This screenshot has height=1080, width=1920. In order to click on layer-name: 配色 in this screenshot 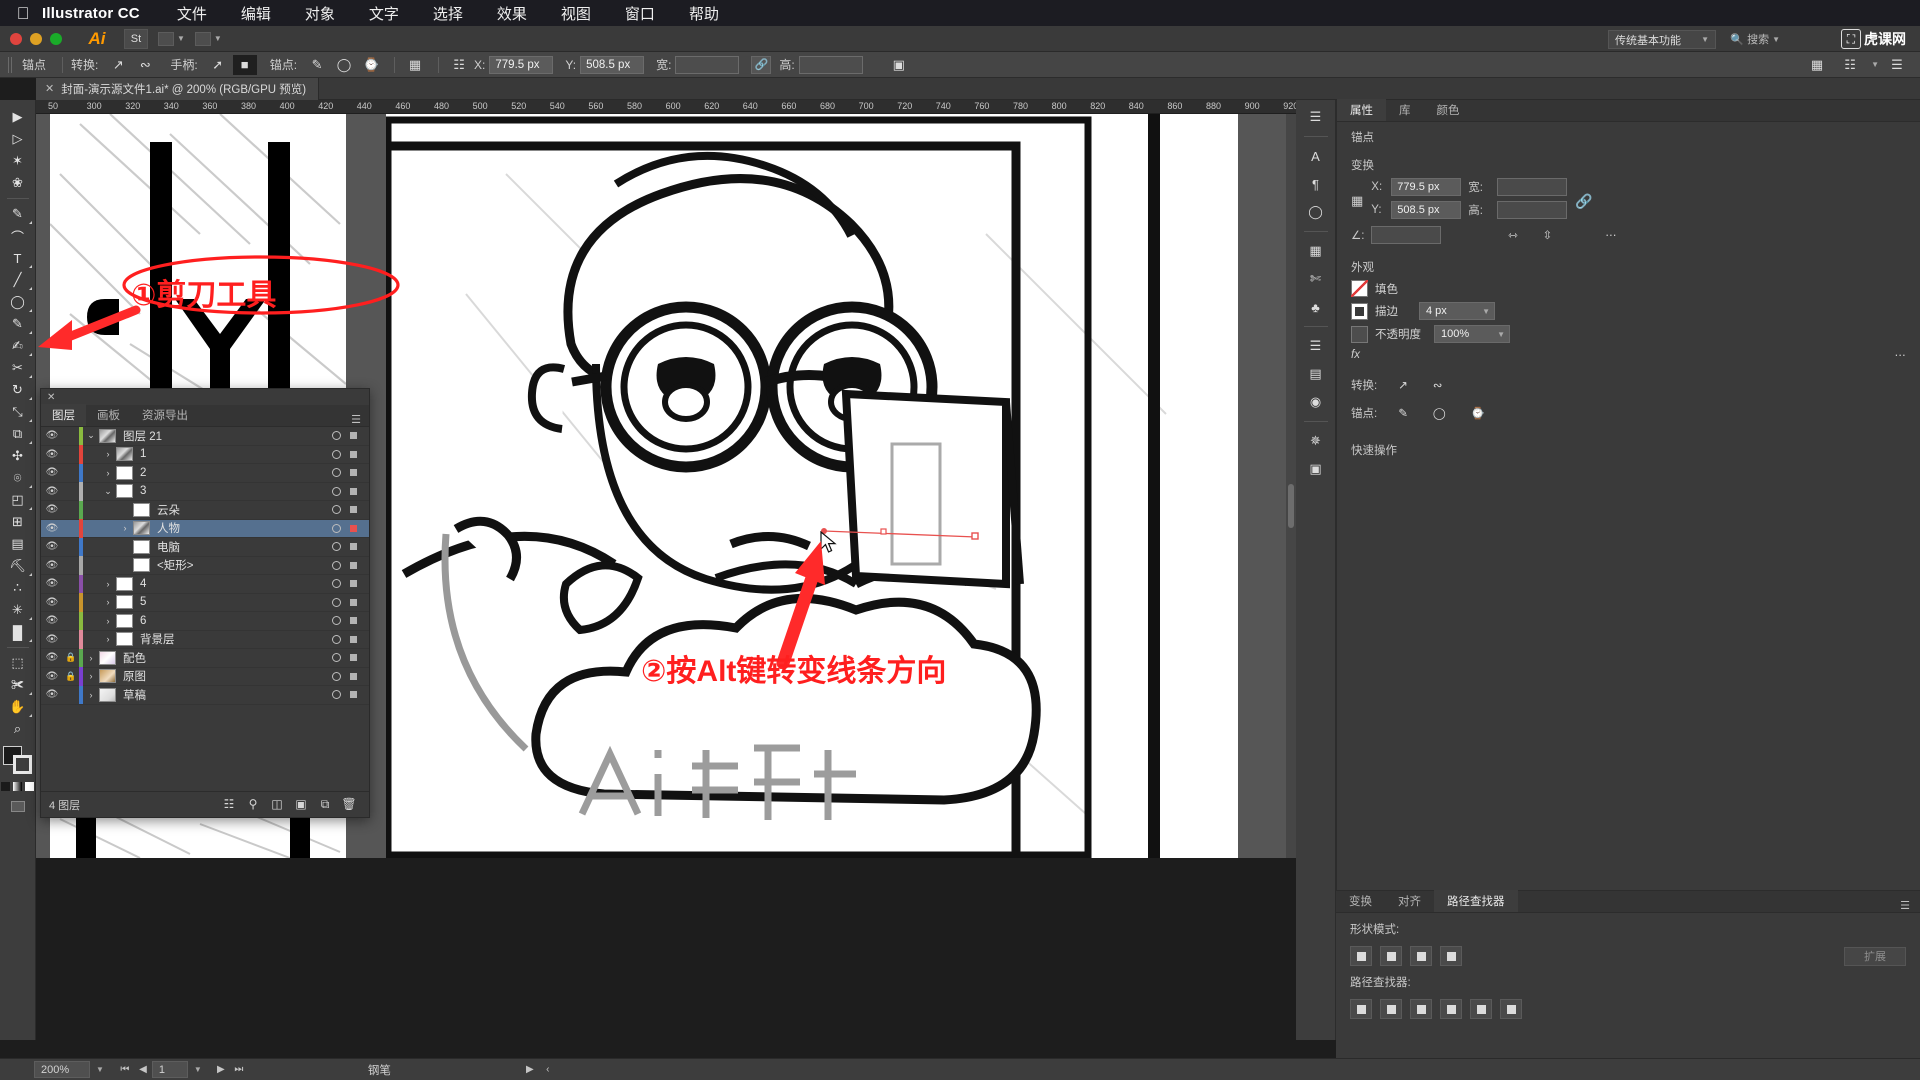, I will do `click(134, 658)`.